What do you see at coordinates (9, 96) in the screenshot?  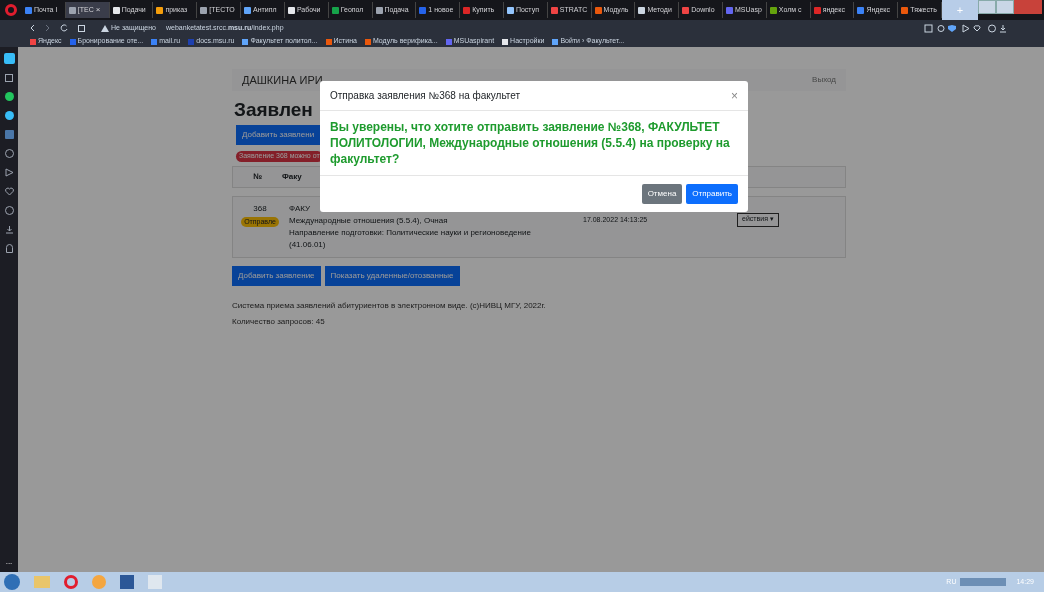 I see `chat-icon` at bounding box center [9, 96].